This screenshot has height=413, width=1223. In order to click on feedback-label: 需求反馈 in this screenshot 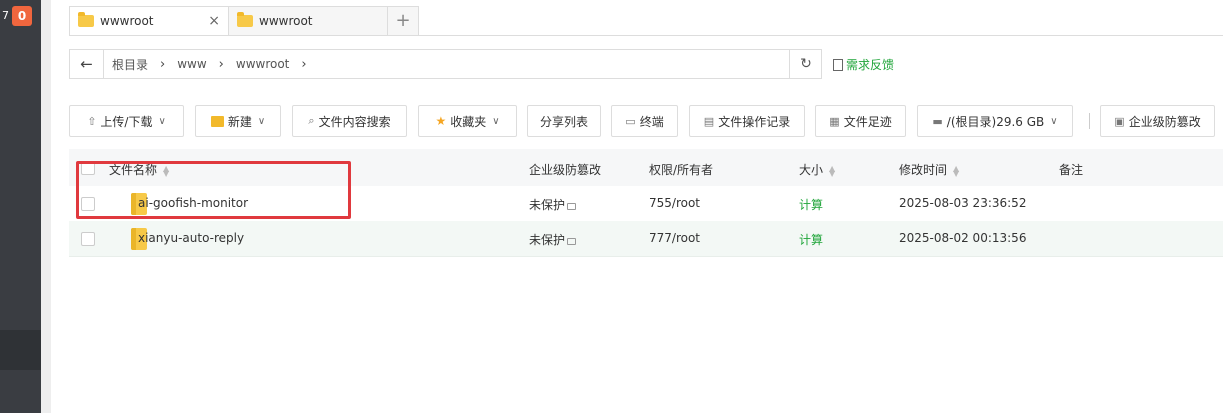, I will do `click(870, 65)`.